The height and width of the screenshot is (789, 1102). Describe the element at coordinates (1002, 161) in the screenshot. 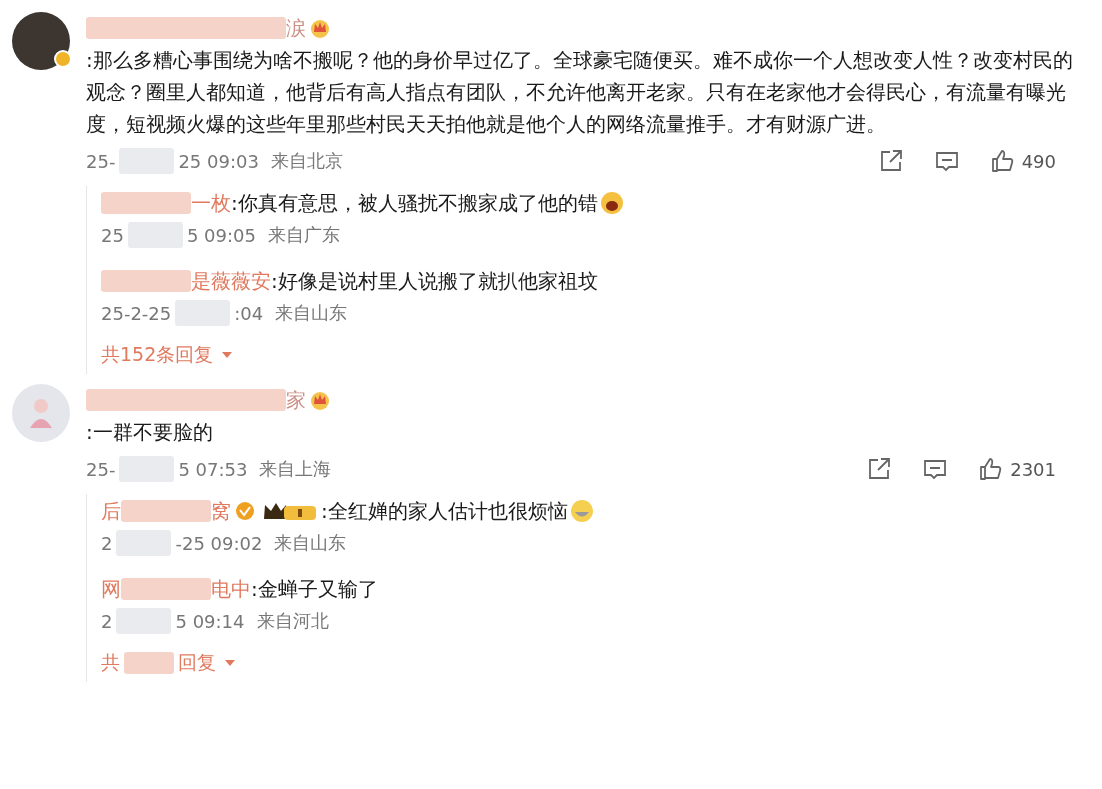

I see `thumbs-up-icon` at that location.